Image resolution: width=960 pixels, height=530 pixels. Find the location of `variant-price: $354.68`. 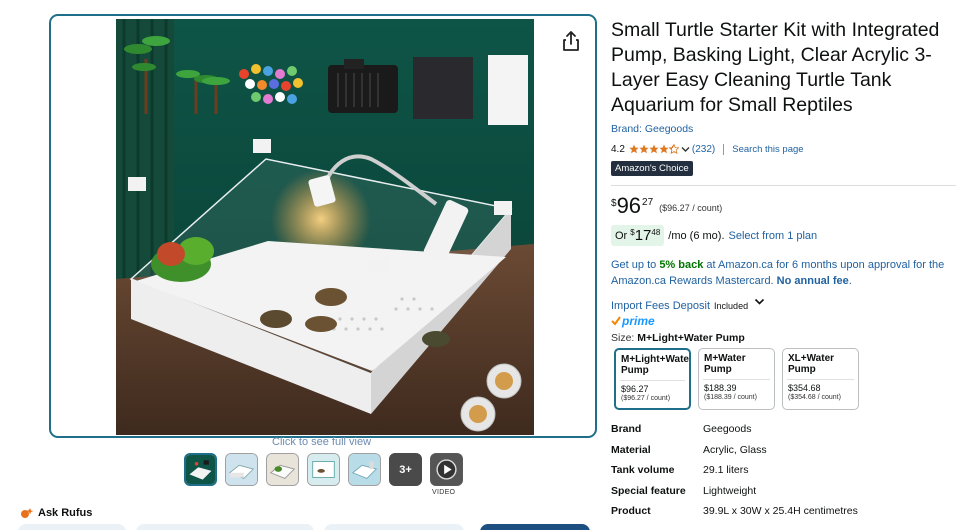

variant-price: $354.68 is located at coordinates (804, 388).